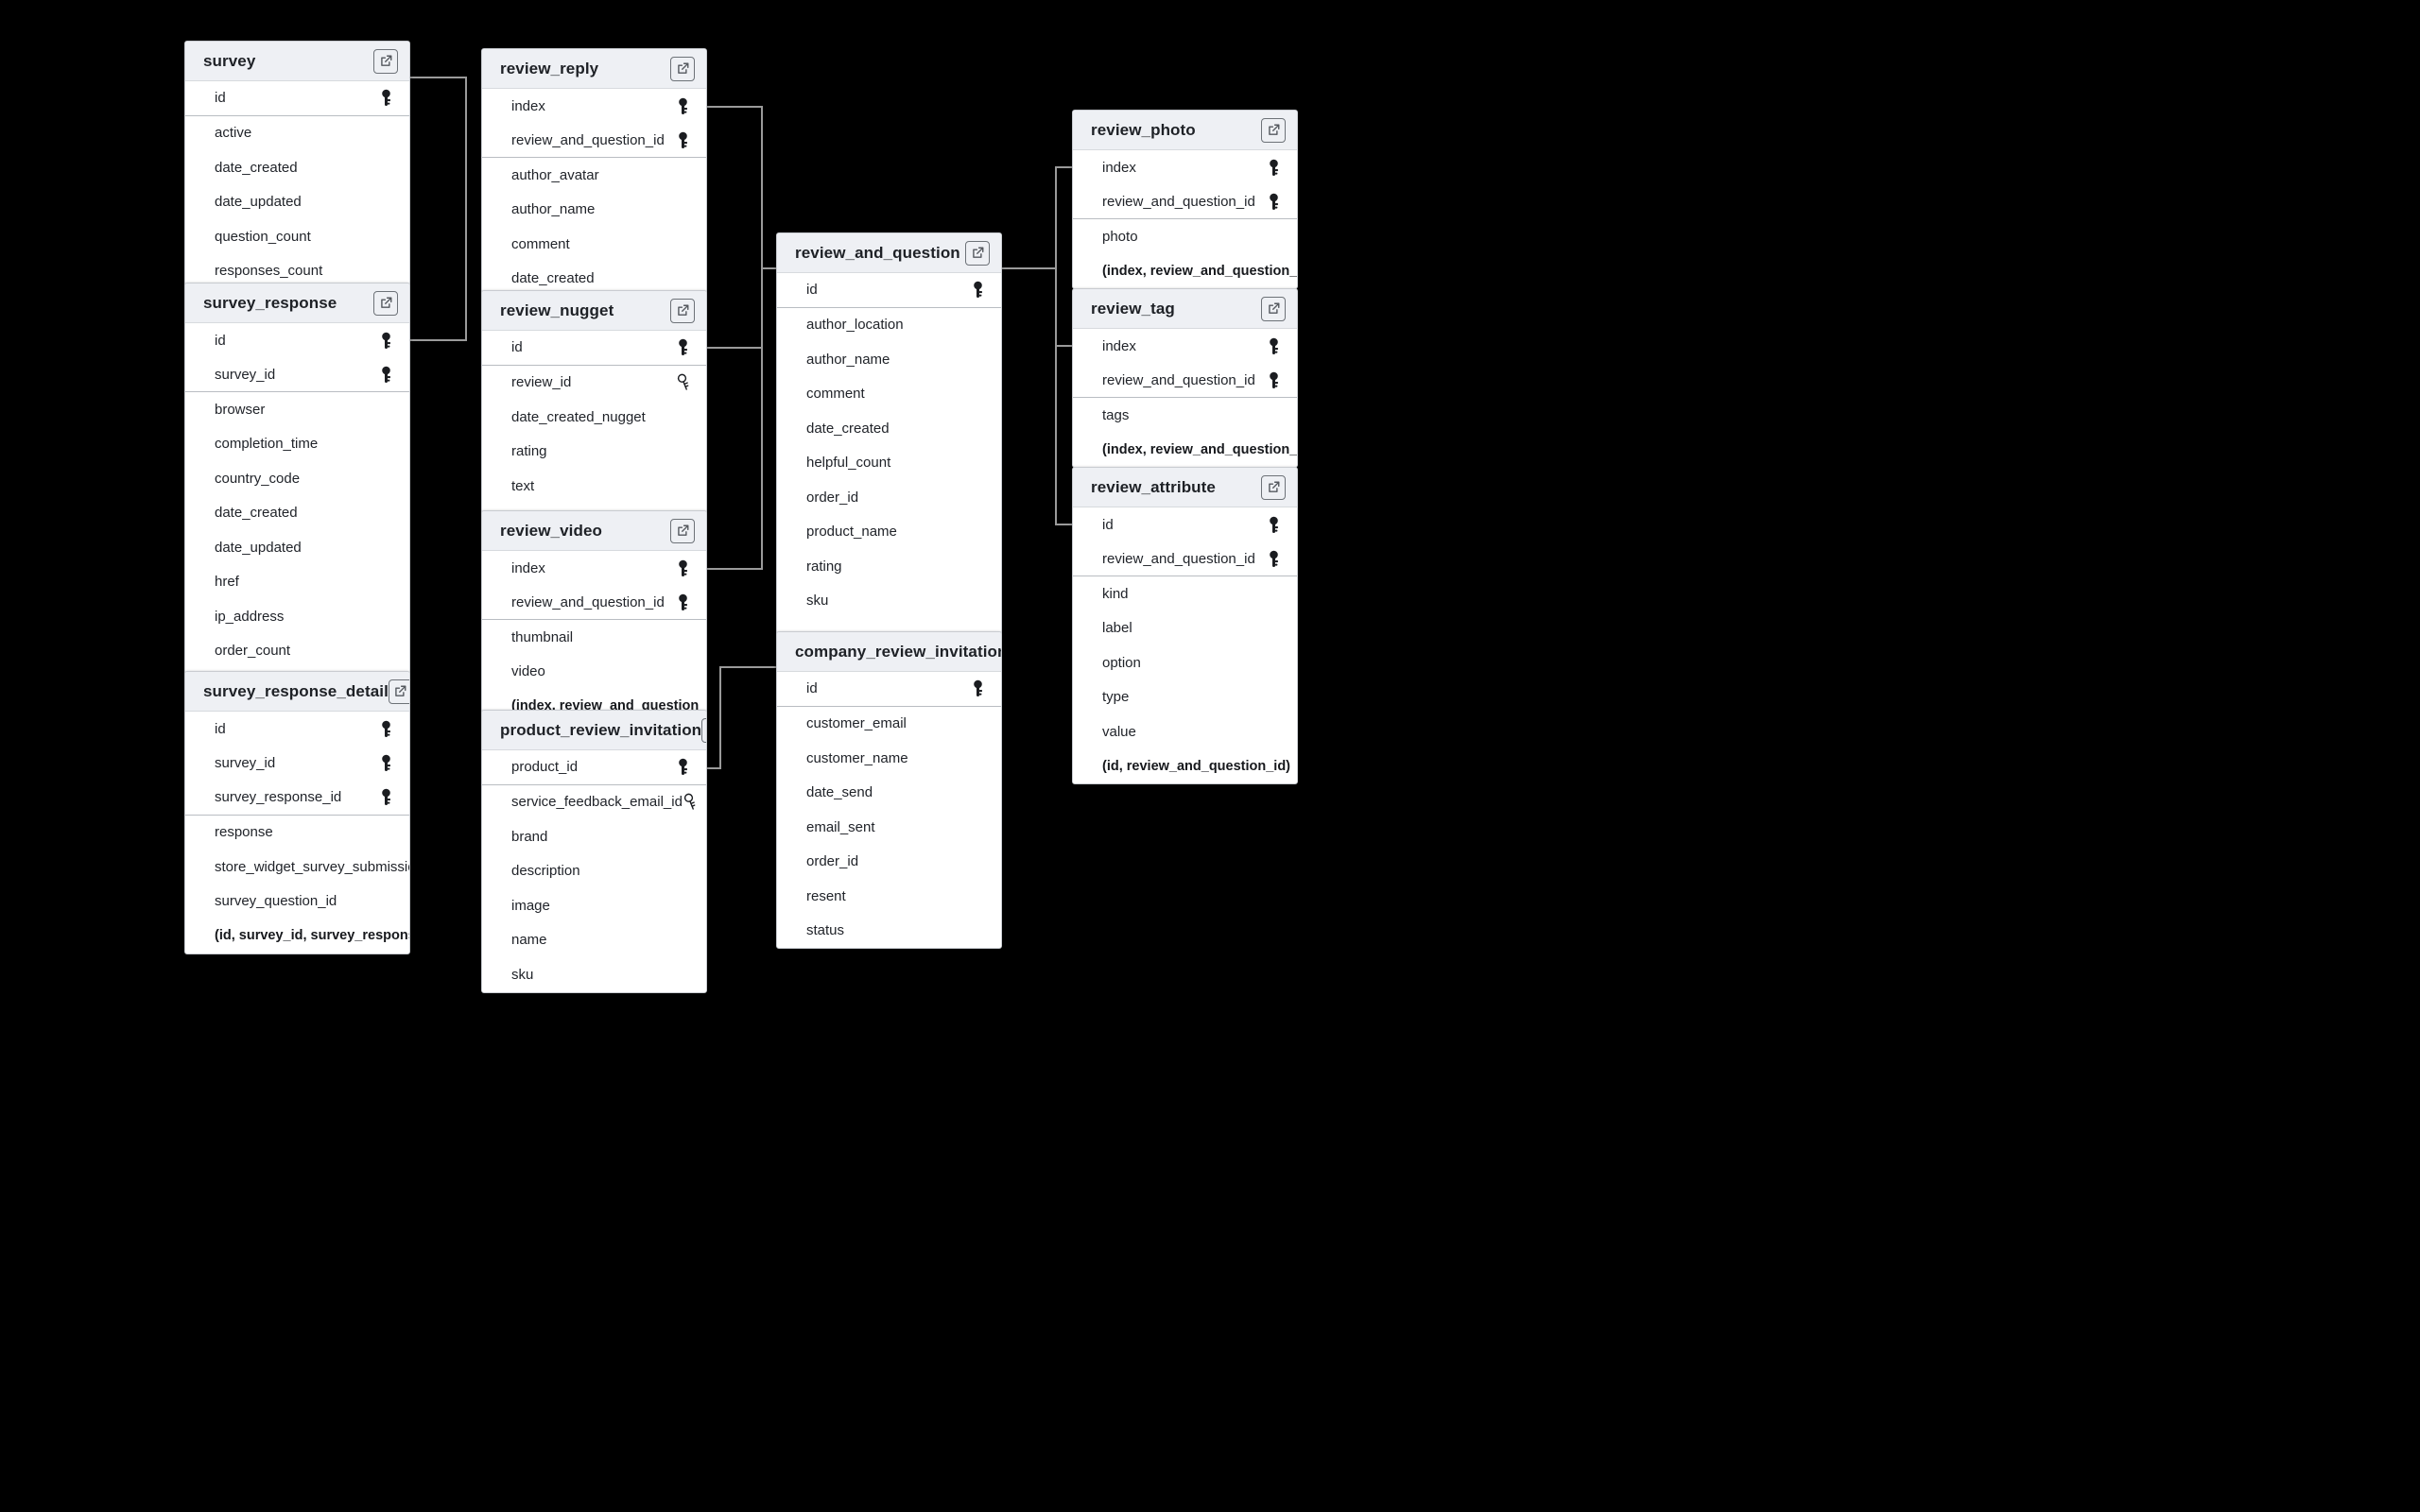 The image size is (2420, 1512). I want to click on composite-index-row: (id, survey_id, survey_response_id)i, so click(297, 936).